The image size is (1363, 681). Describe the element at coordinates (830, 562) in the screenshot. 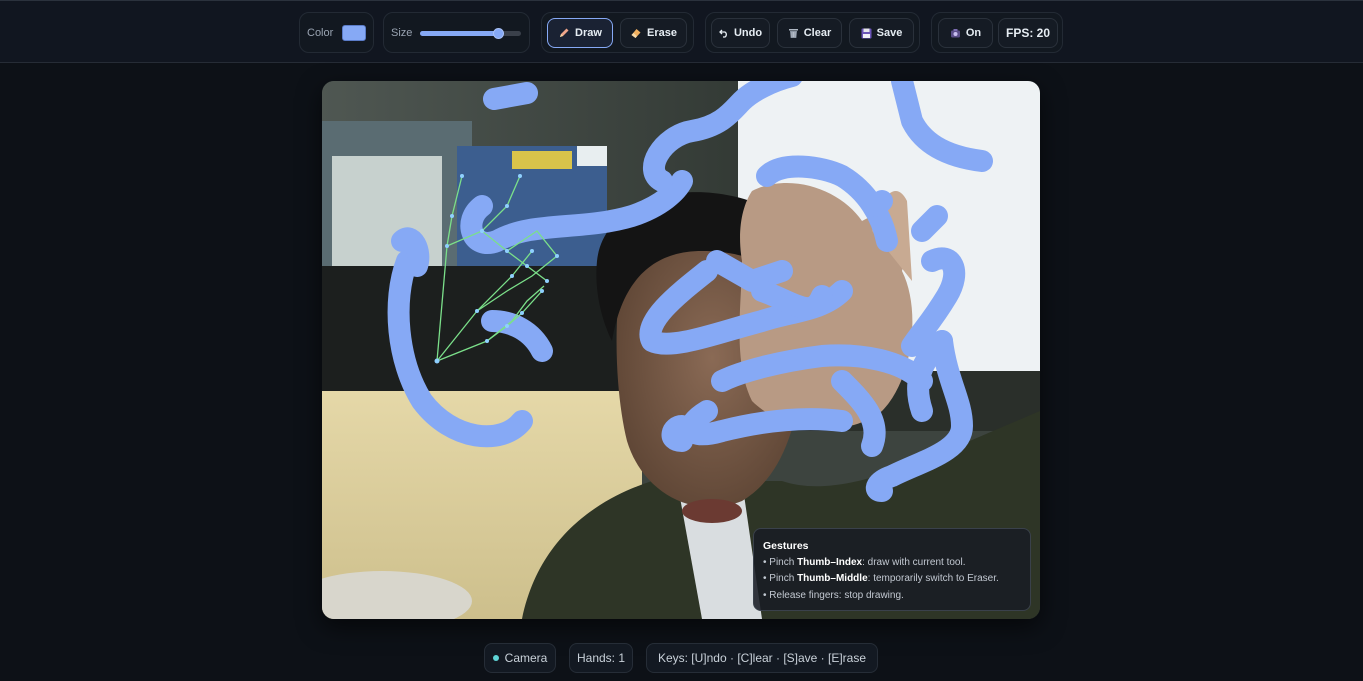

I see `gesture-item-bold: Thumb–Index` at that location.